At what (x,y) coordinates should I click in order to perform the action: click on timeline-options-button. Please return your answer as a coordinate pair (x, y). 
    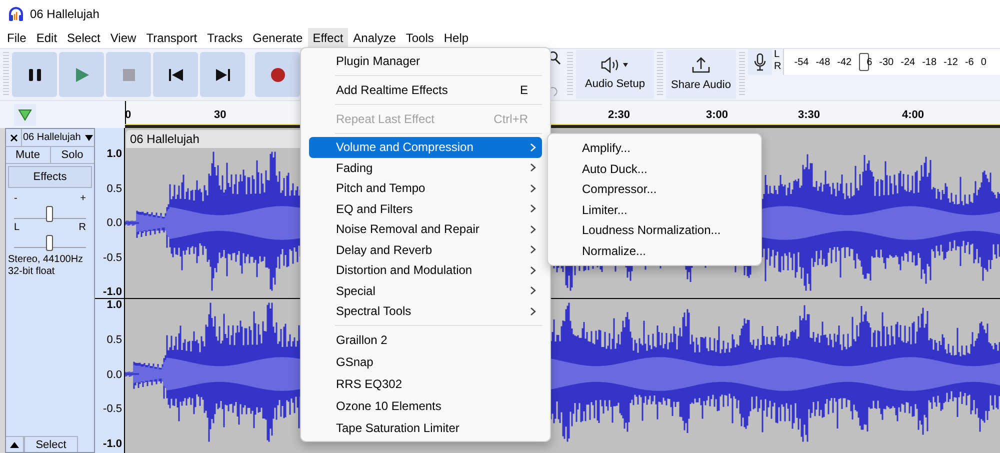
    Looking at the image, I should click on (25, 115).